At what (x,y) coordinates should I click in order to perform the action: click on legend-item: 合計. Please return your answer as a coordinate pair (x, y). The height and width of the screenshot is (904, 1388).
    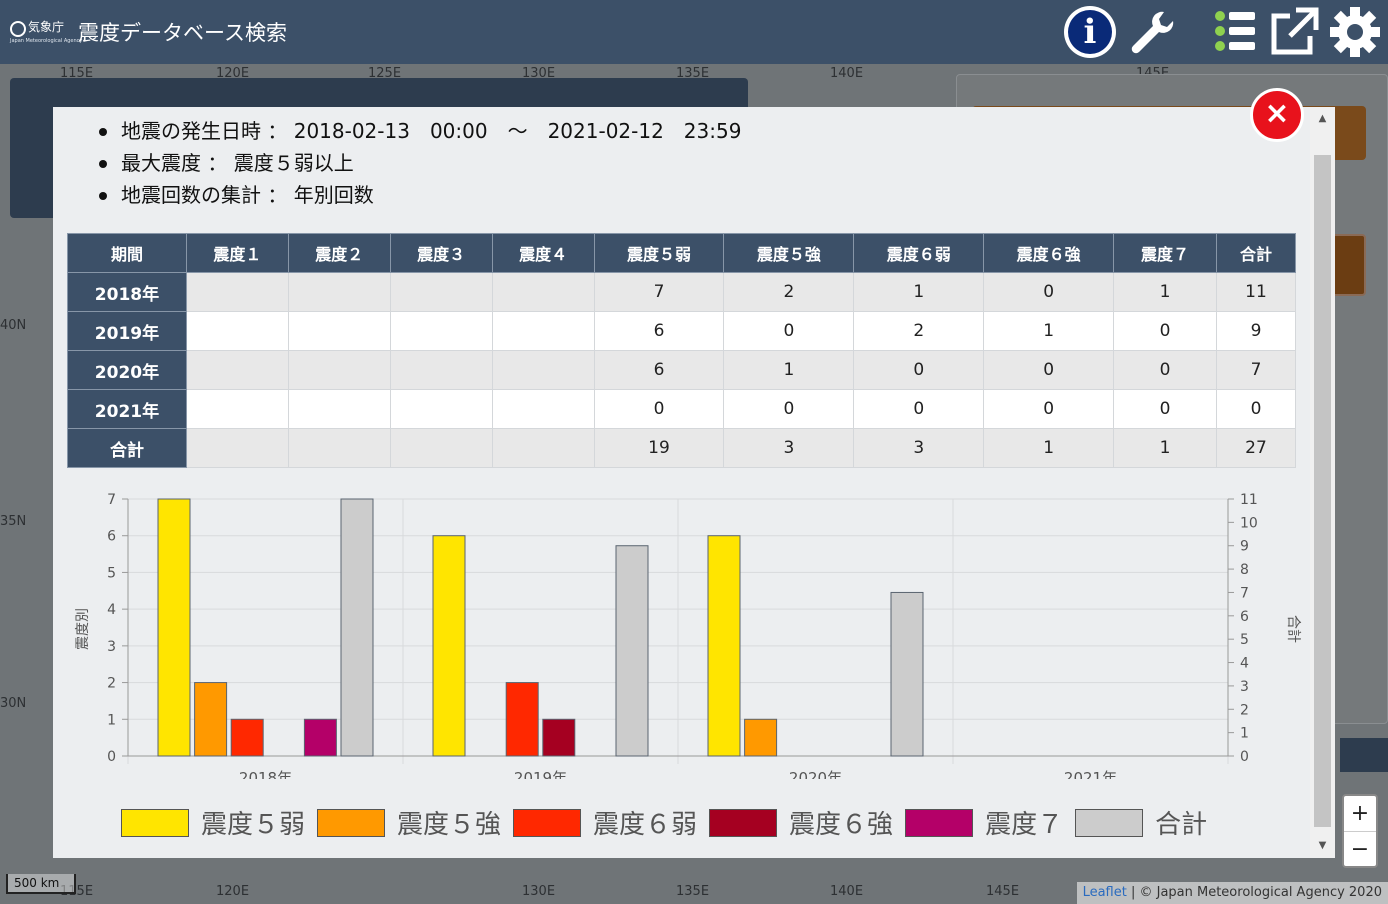
    Looking at the image, I should click on (1141, 822).